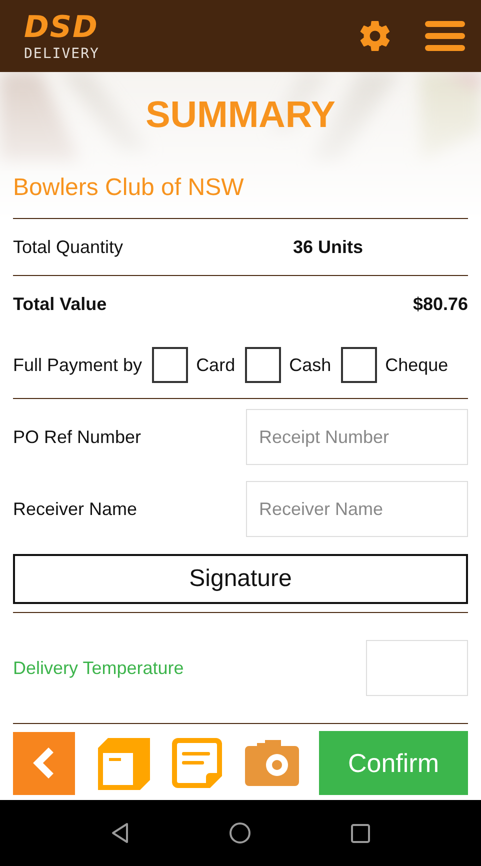 The height and width of the screenshot is (866, 481). I want to click on payment-option-label: Card, so click(216, 365).